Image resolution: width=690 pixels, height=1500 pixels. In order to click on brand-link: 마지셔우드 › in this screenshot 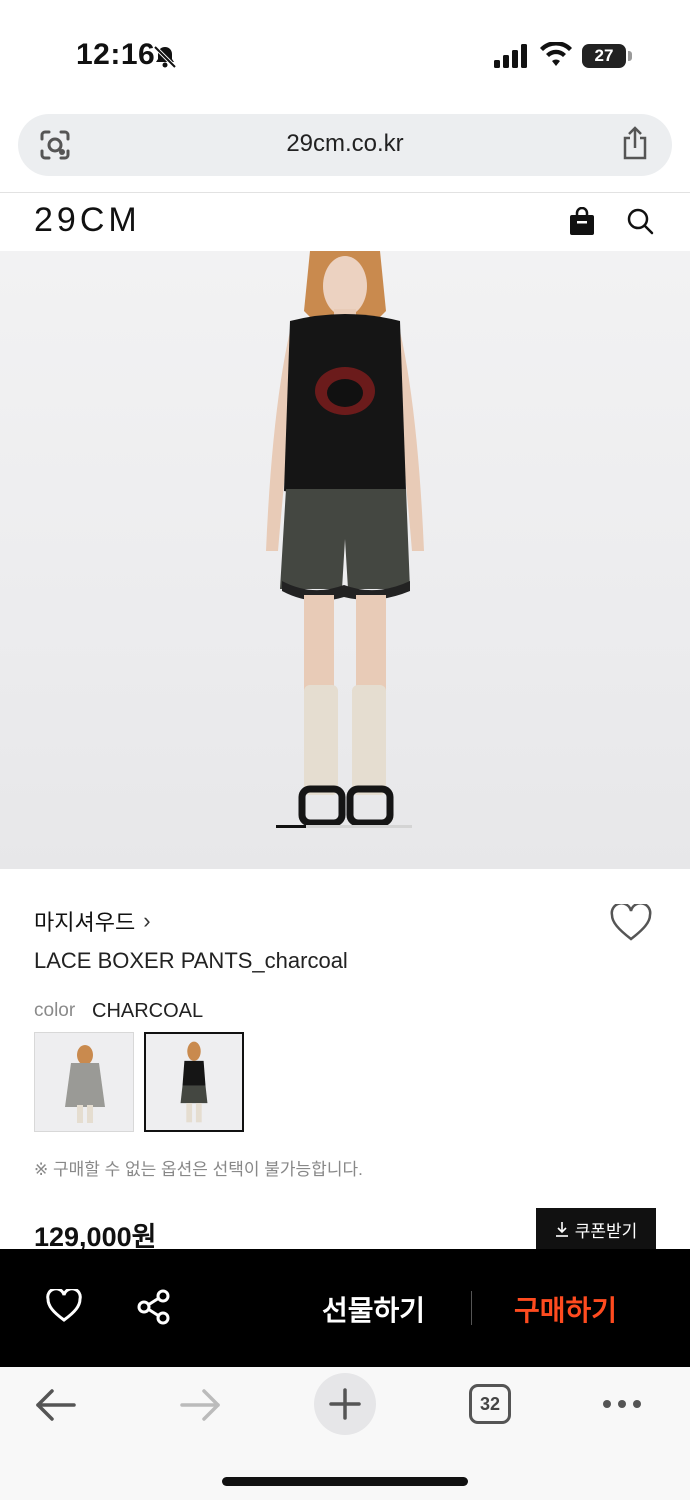, I will do `click(92, 921)`.